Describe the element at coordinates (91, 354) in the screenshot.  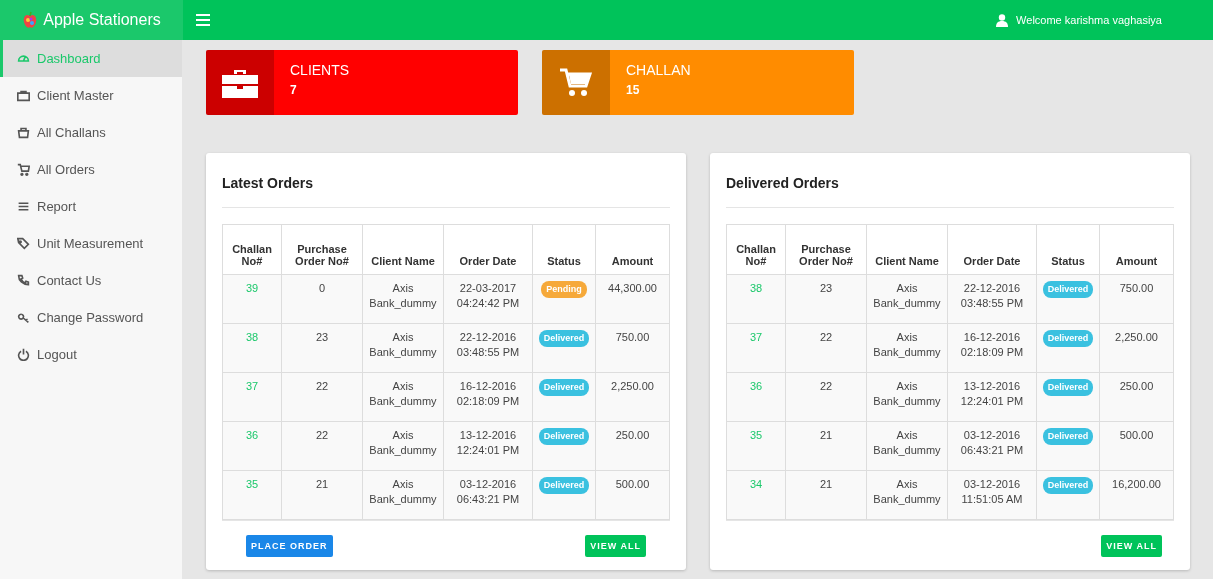
I see `sidebar-item: Logout` at that location.